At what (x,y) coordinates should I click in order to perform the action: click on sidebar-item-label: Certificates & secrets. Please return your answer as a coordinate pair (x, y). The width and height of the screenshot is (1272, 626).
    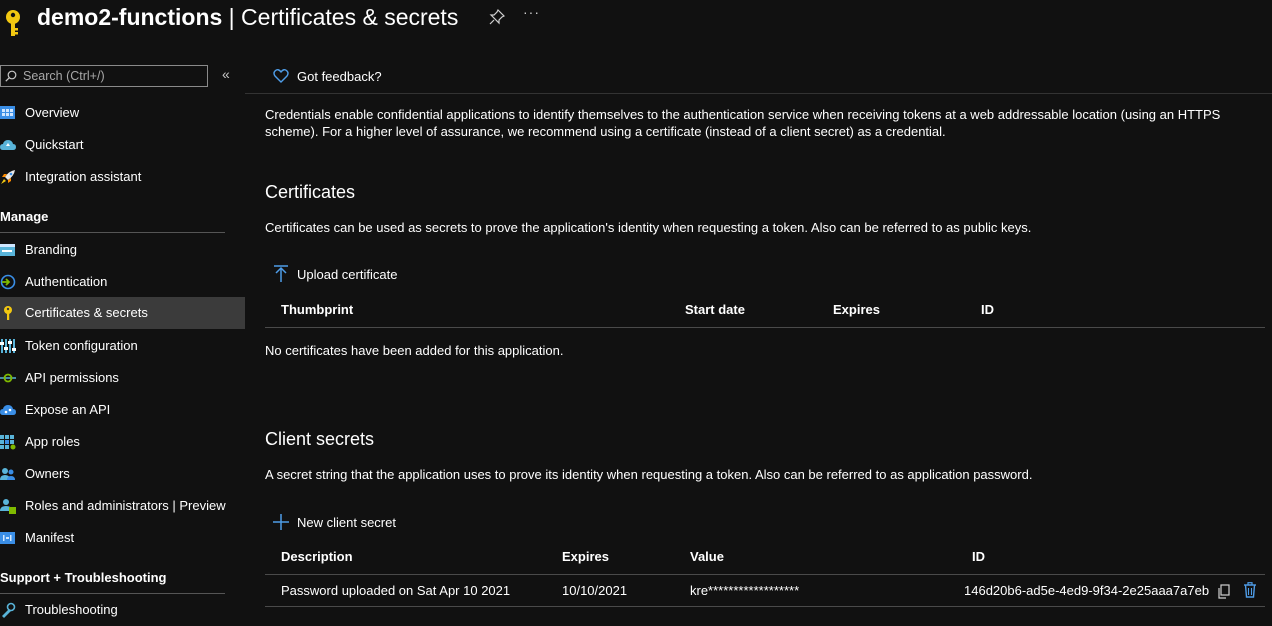
    Looking at the image, I should click on (86, 312).